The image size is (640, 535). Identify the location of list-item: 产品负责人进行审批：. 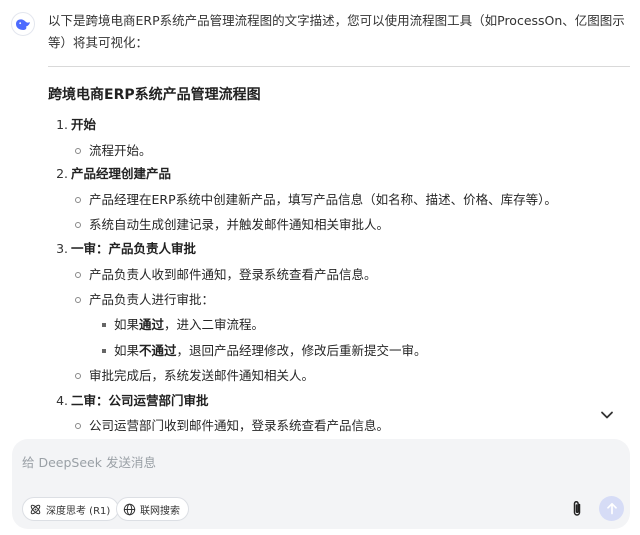
(144, 300).